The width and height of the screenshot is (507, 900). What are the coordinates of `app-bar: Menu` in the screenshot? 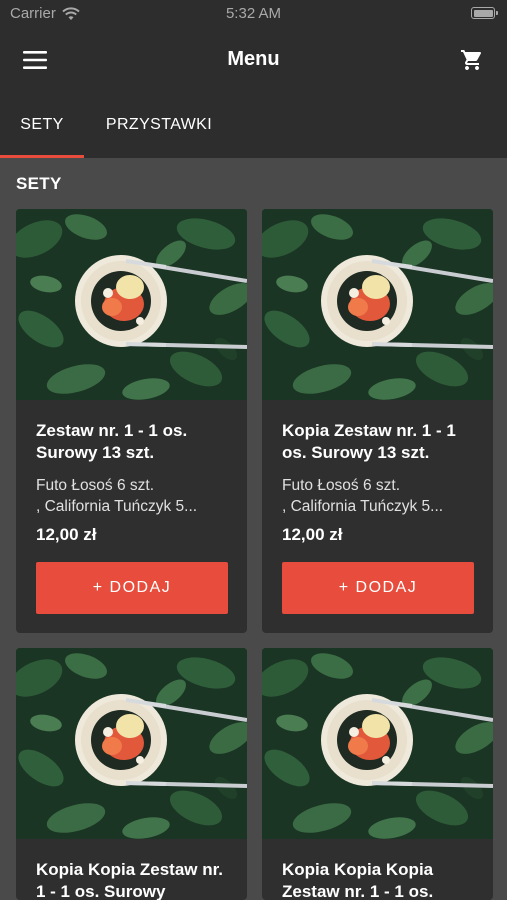 It's located at (253, 60).